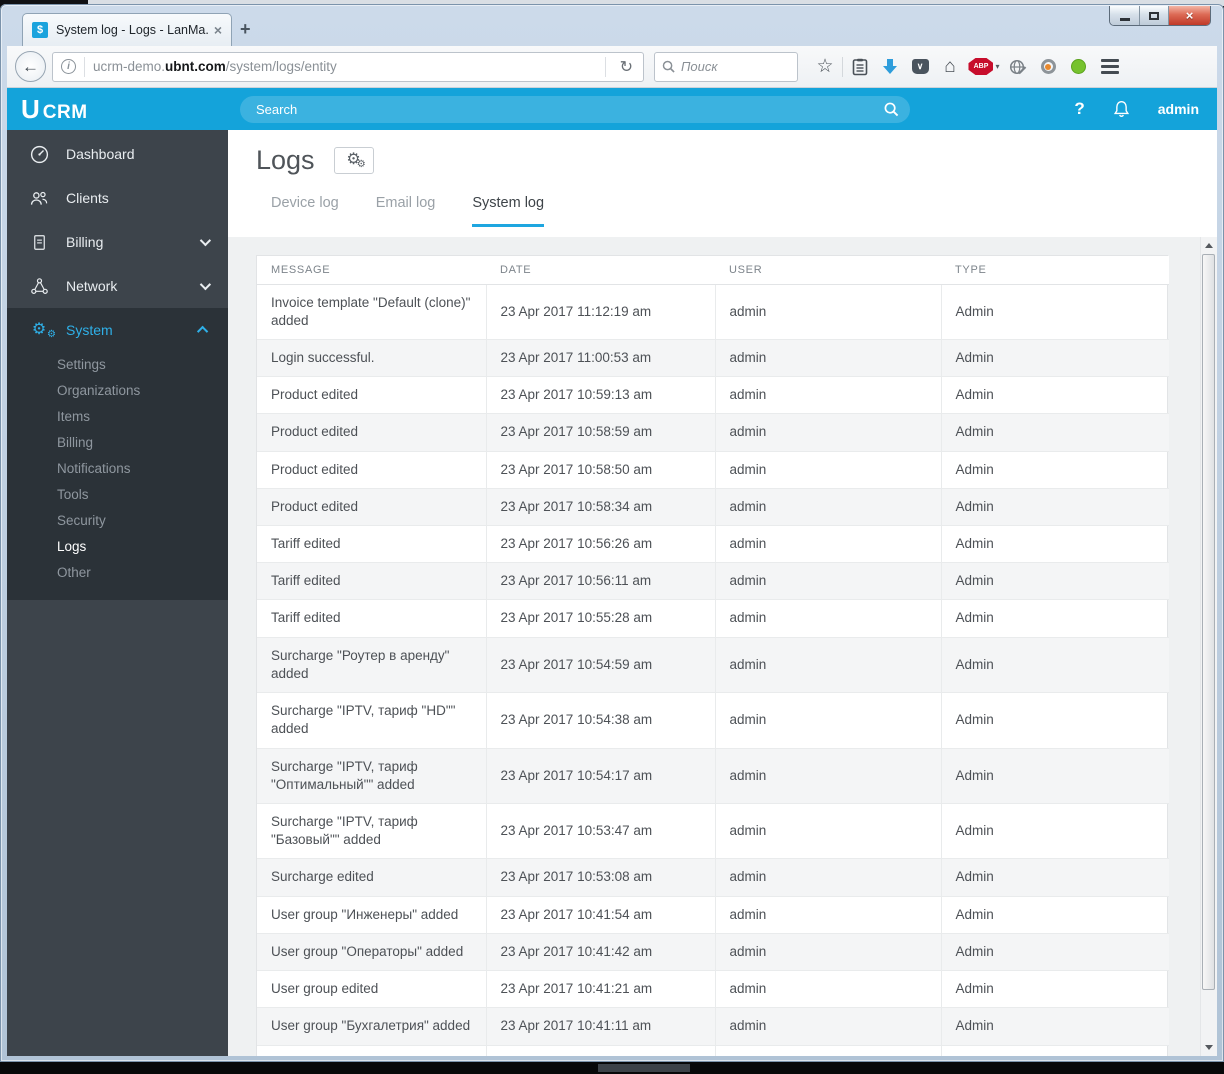  I want to click on status-green-icon, so click(1078, 67).